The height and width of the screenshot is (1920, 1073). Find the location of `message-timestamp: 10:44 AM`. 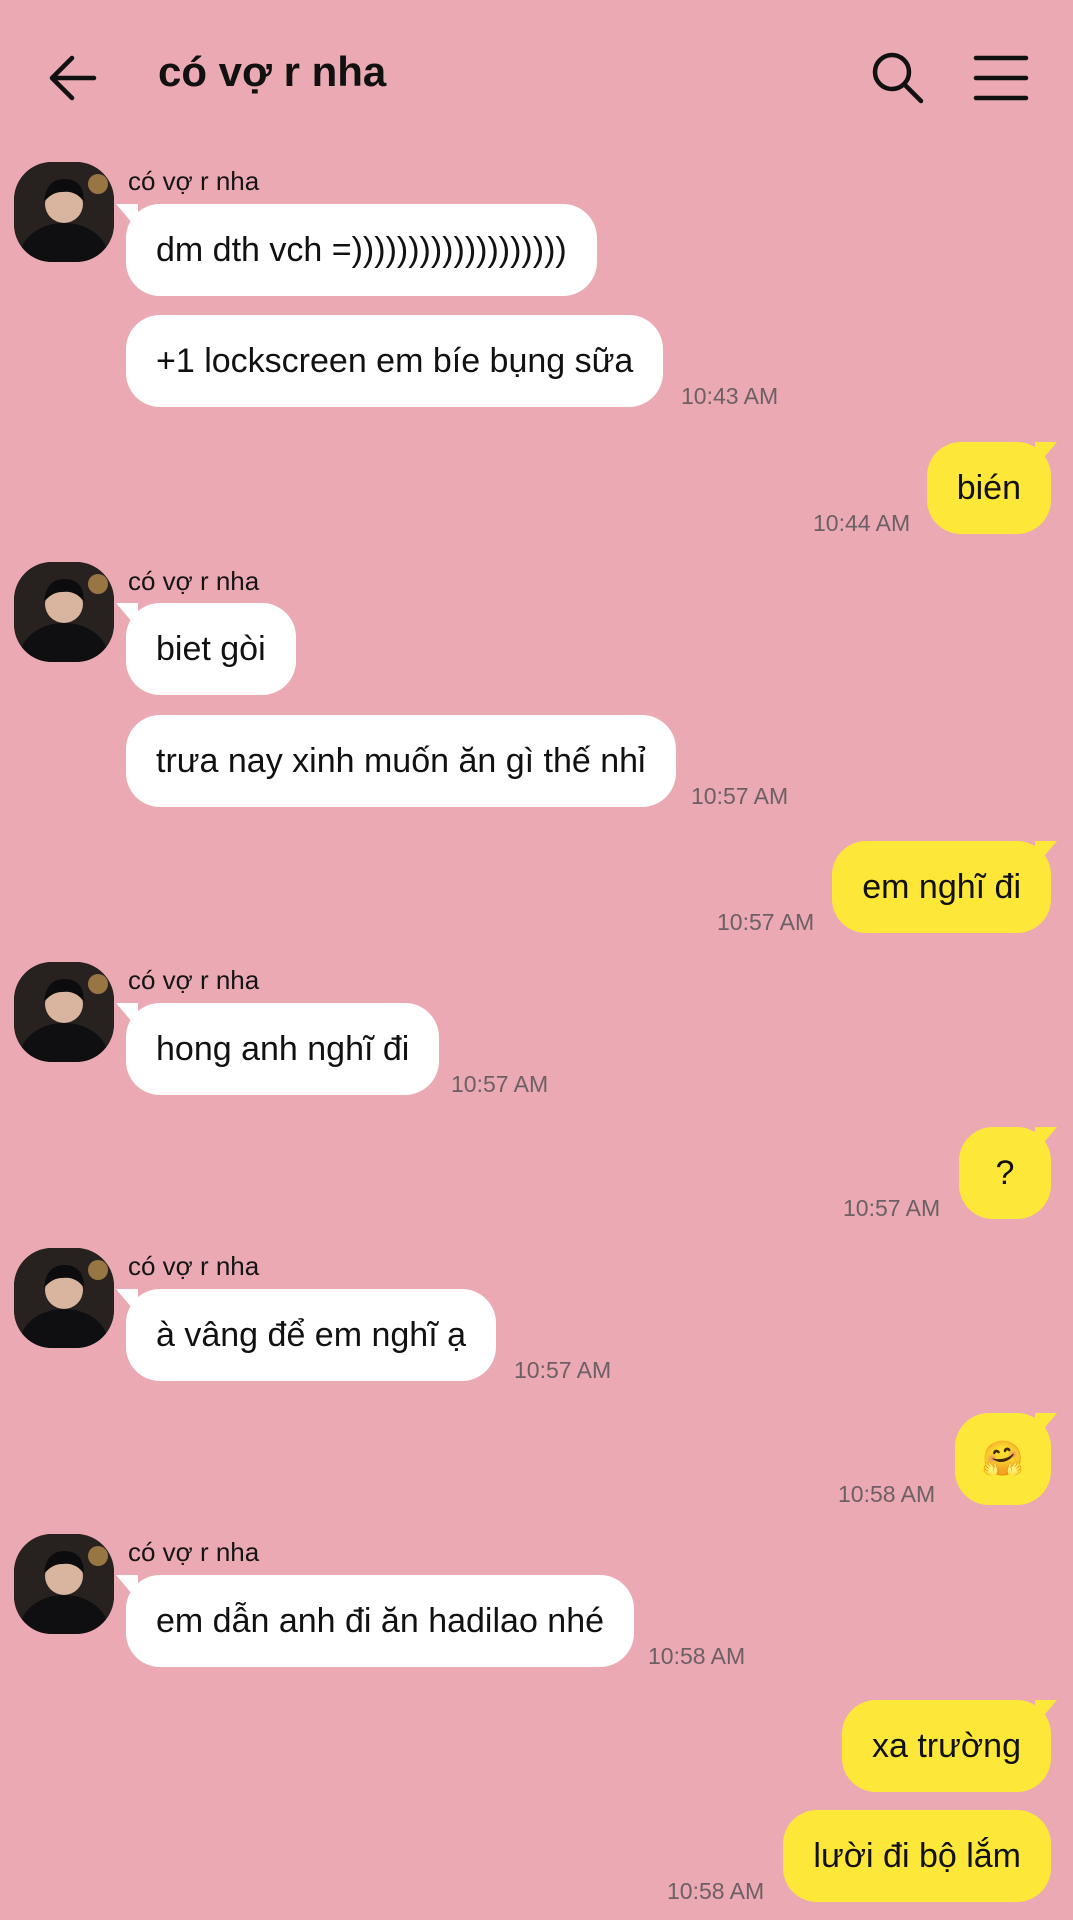

message-timestamp: 10:44 AM is located at coordinates (862, 523).